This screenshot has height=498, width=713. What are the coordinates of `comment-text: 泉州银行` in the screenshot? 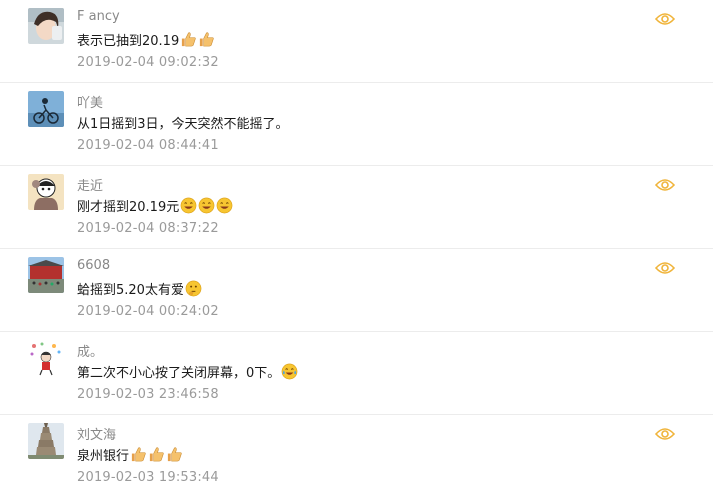 It's located at (130, 454).